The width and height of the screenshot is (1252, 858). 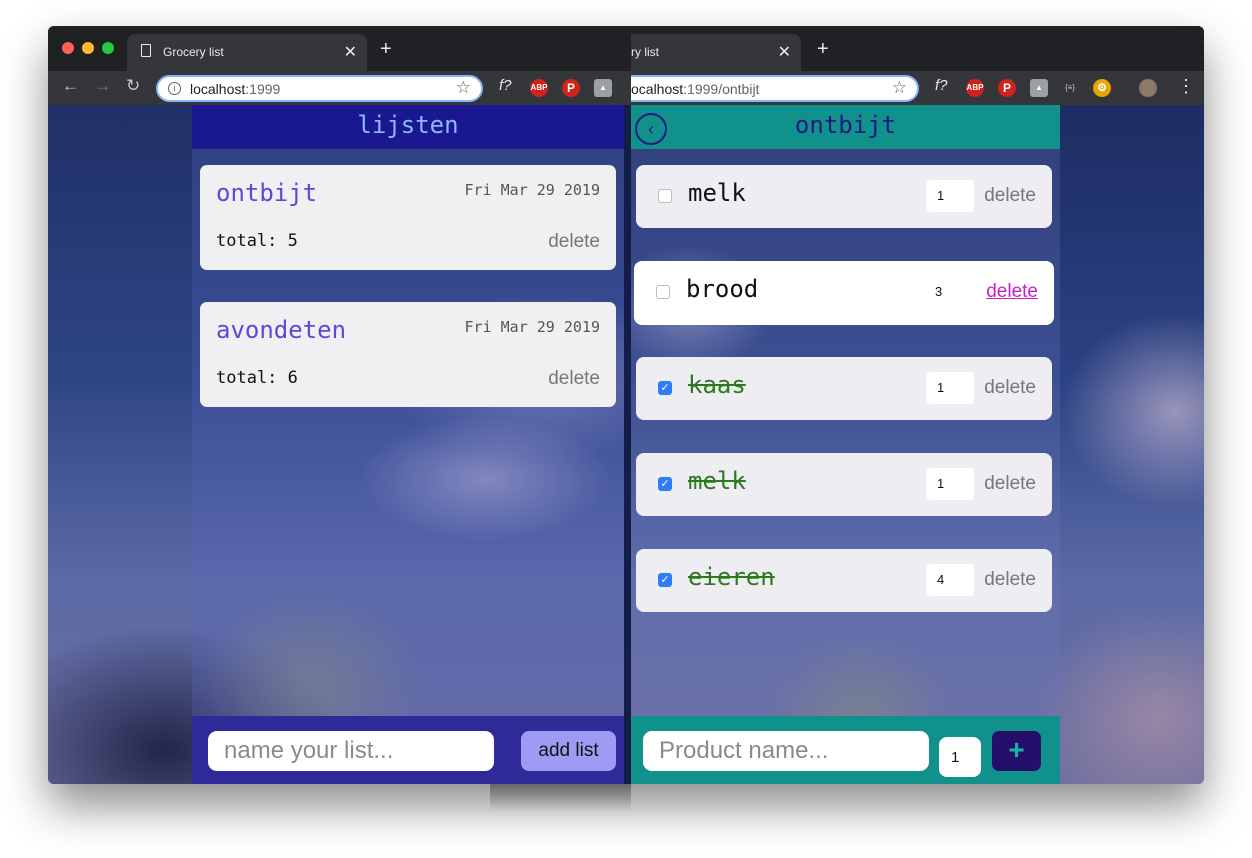 I want to click on back-arrow-icon: ←, so click(x=70, y=86).